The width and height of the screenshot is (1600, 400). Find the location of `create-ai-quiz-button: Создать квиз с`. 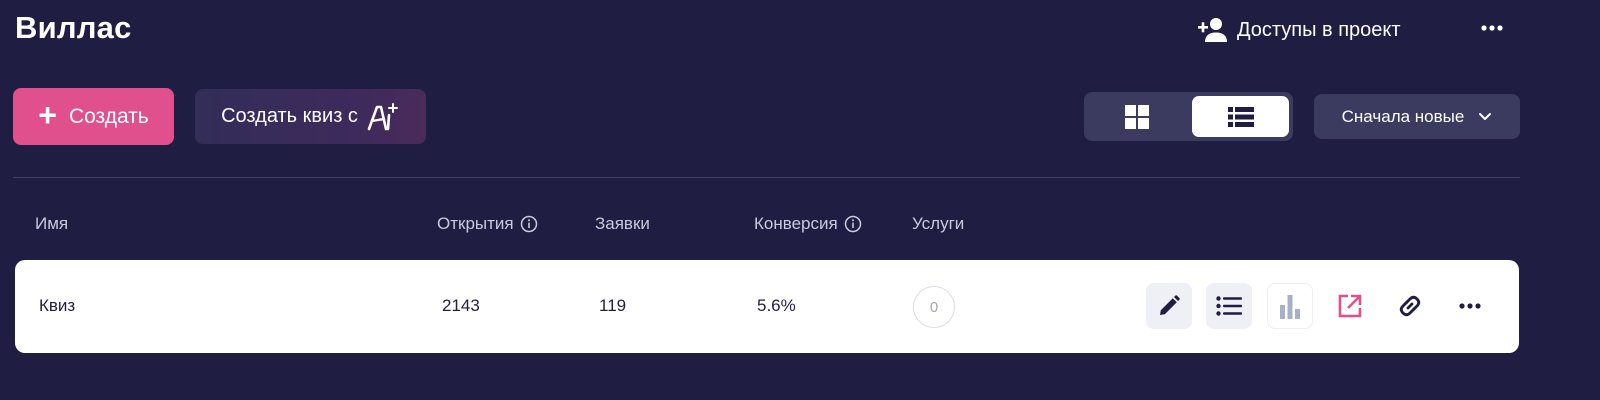

create-ai-quiz-button: Создать квиз с is located at coordinates (310, 116).